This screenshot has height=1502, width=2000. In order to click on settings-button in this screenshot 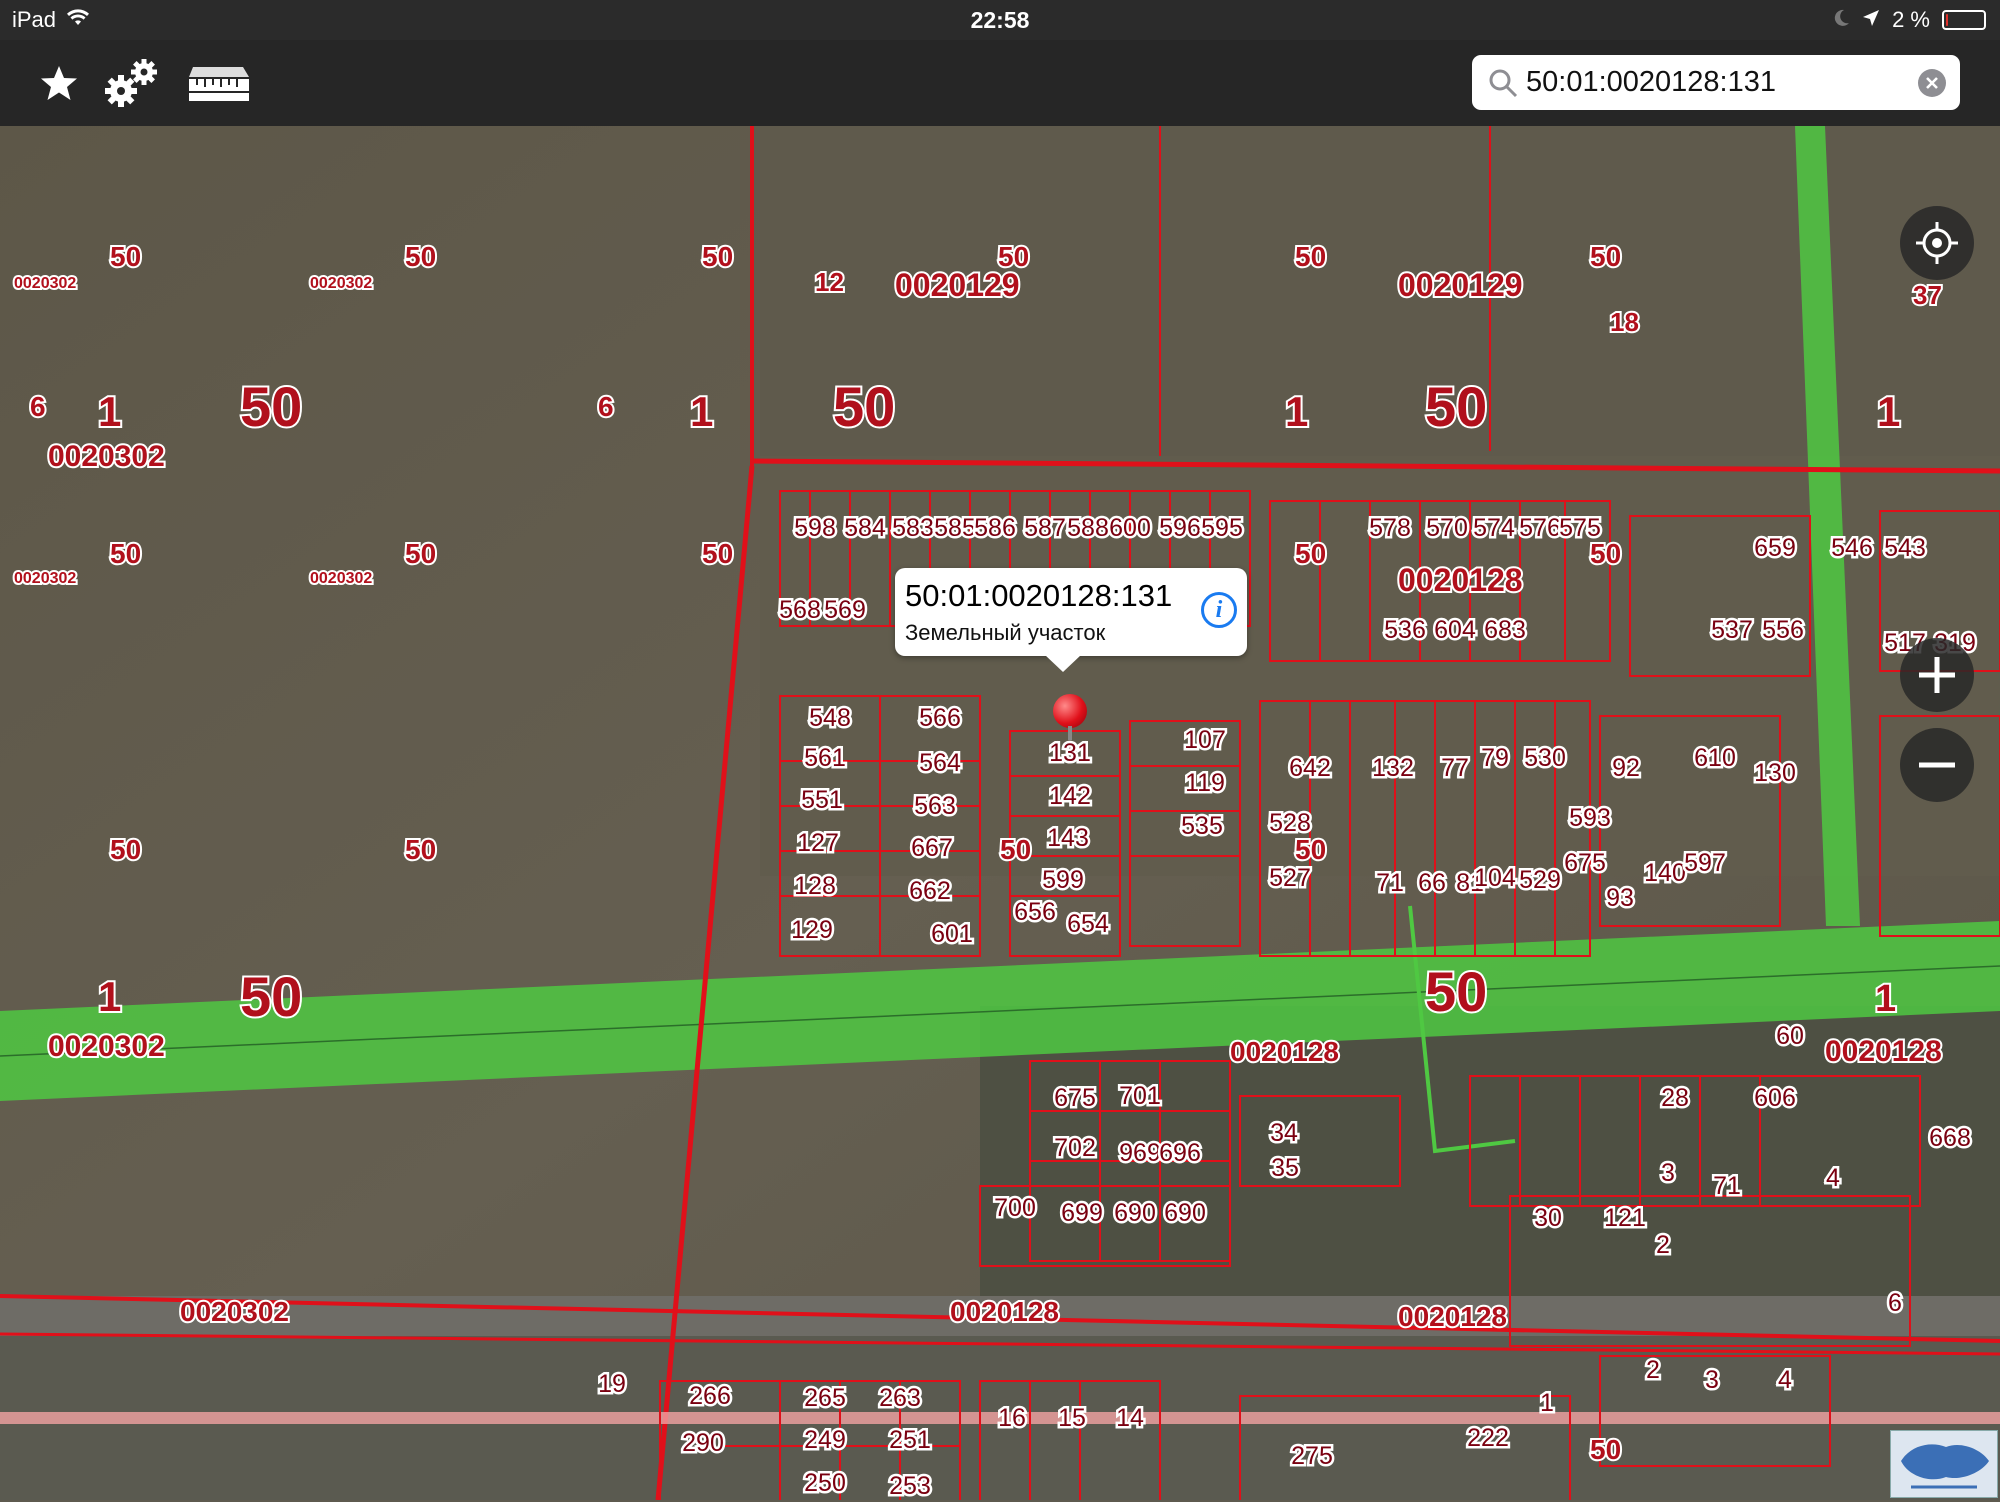, I will do `click(131, 83)`.